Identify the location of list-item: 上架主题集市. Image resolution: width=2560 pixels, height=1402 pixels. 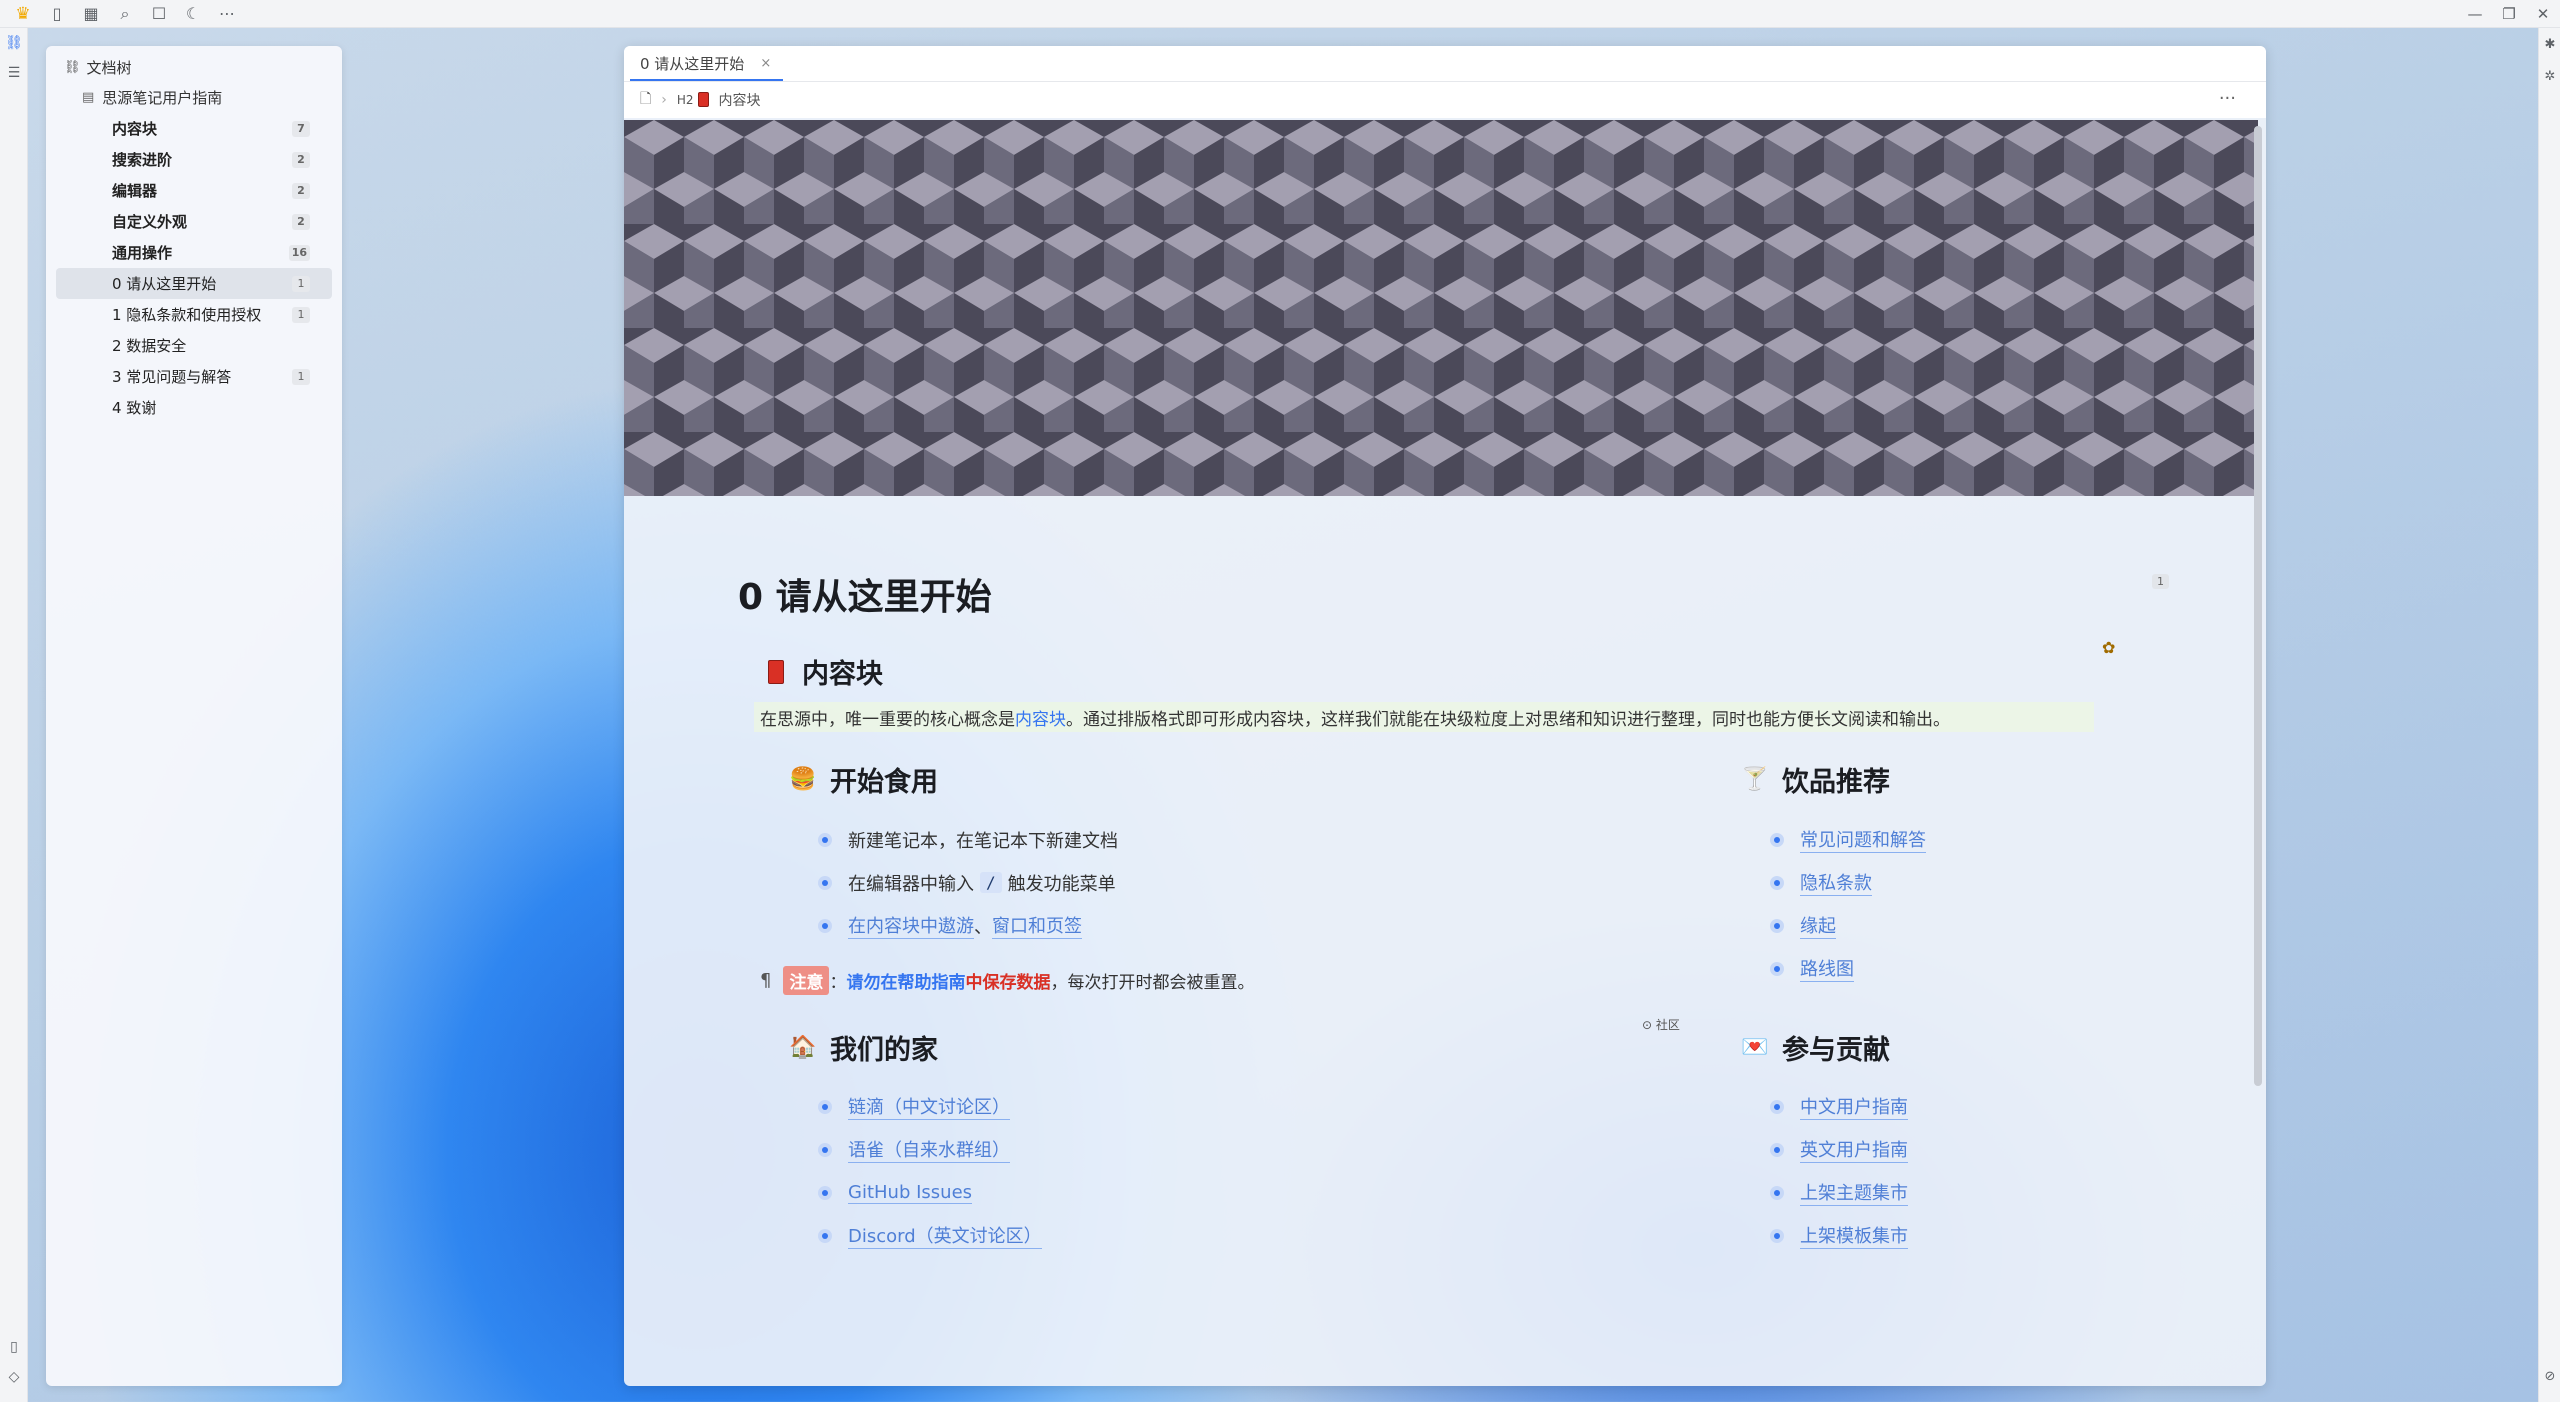
(1839, 1192).